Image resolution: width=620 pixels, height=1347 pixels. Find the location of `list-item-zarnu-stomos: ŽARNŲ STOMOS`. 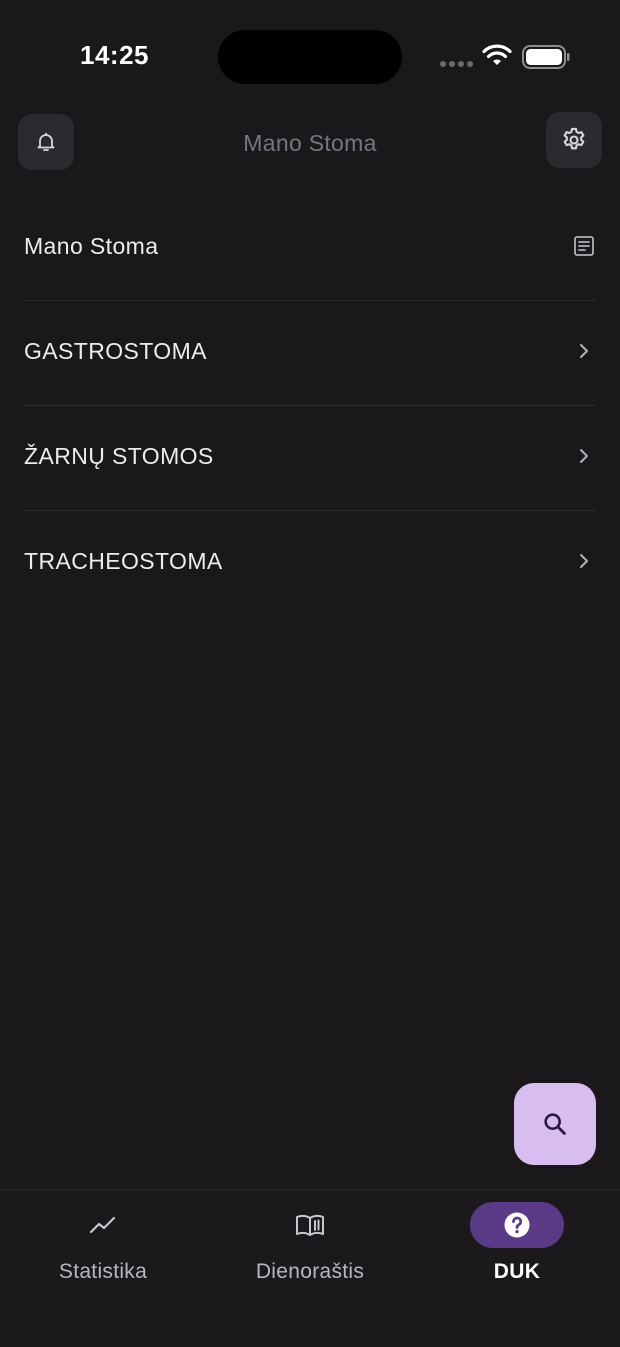

list-item-zarnu-stomos: ŽARNŲ STOMOS is located at coordinates (310, 458).